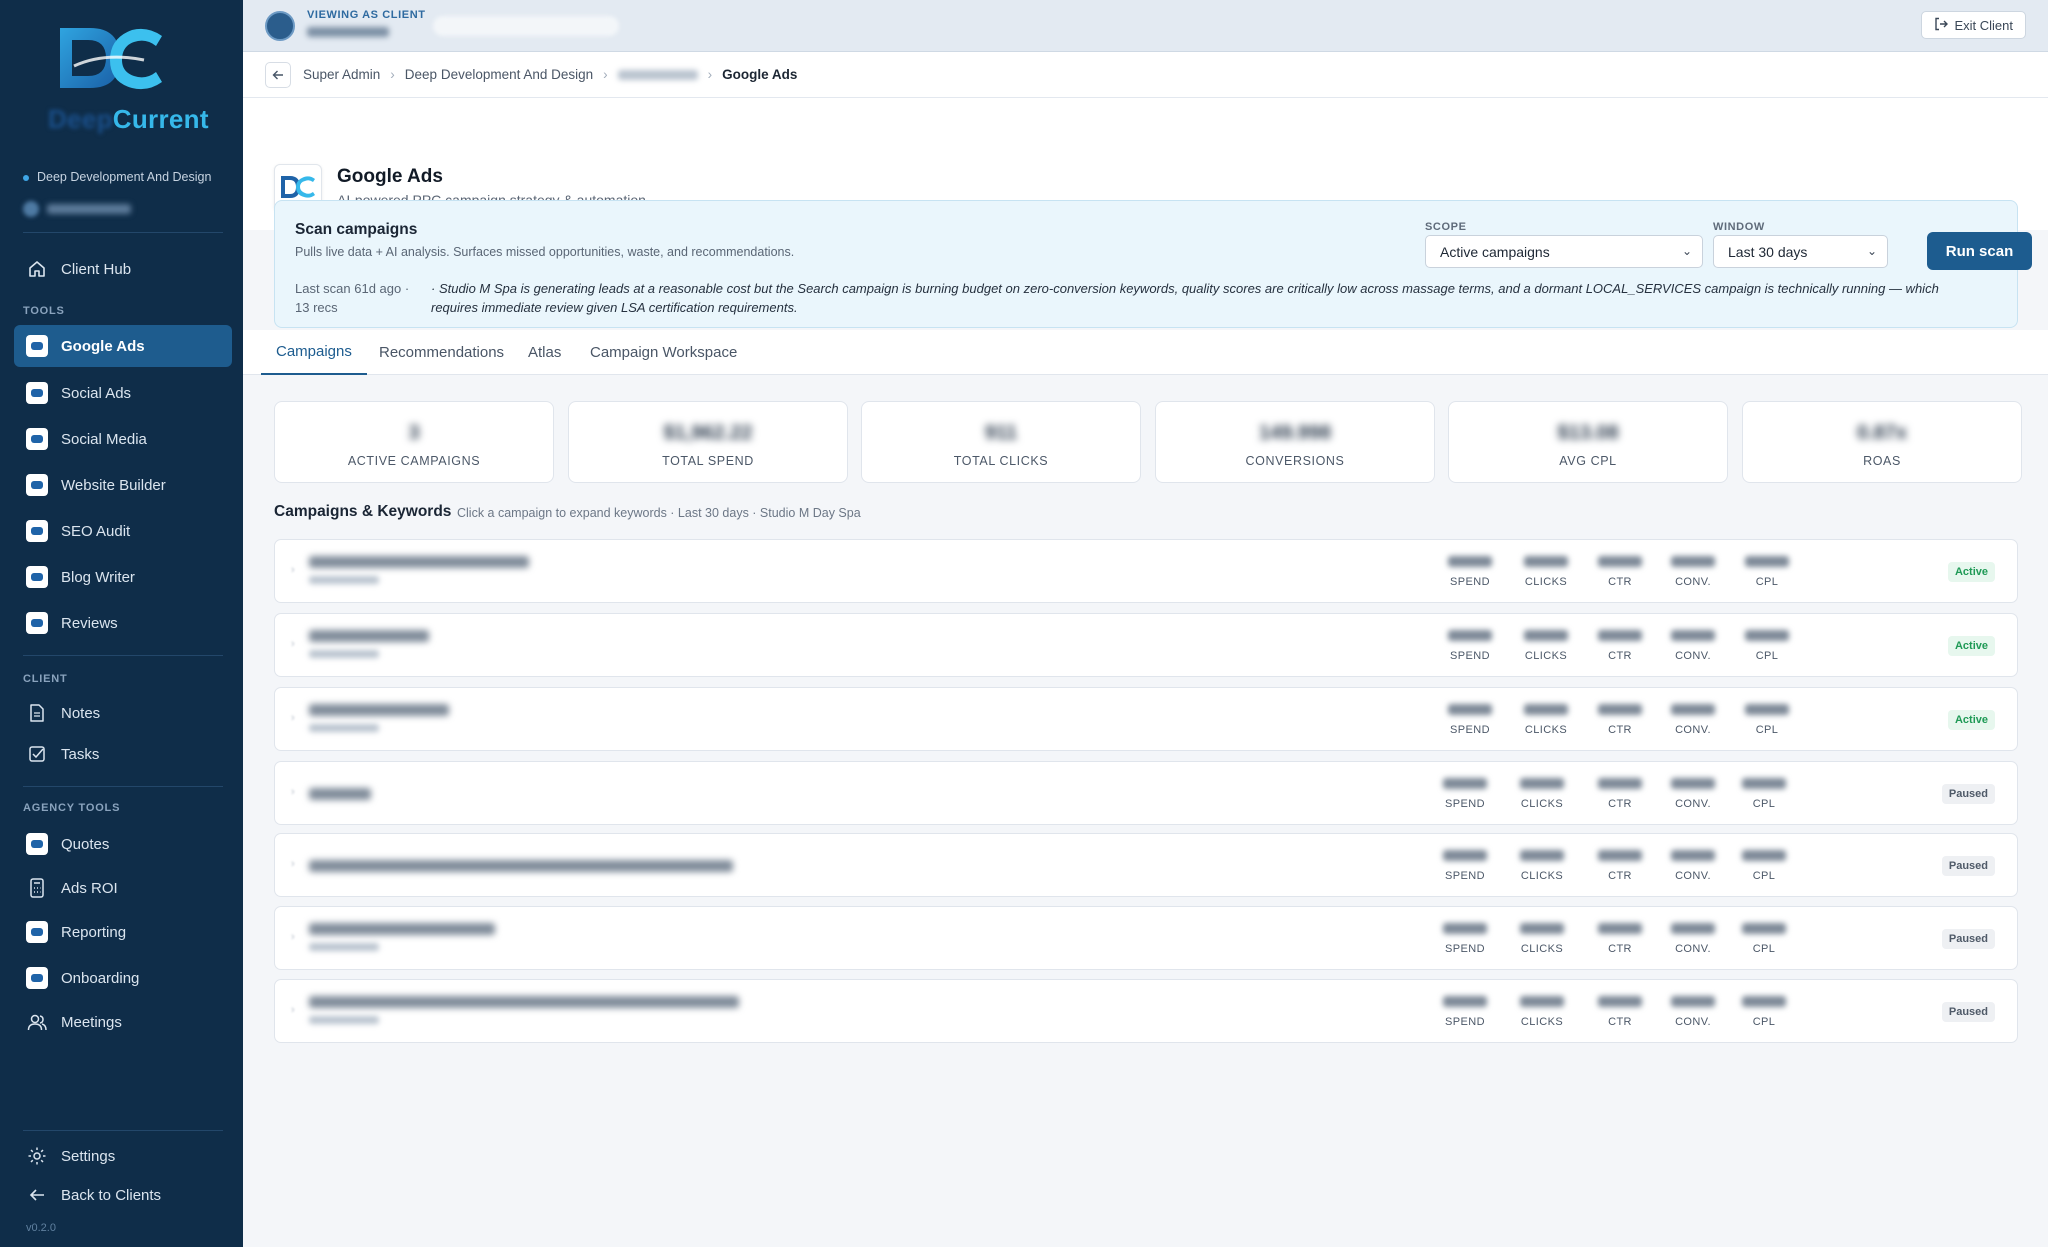 The width and height of the screenshot is (2048, 1247). I want to click on sidebar-item-label: Social Ads, so click(96, 393).